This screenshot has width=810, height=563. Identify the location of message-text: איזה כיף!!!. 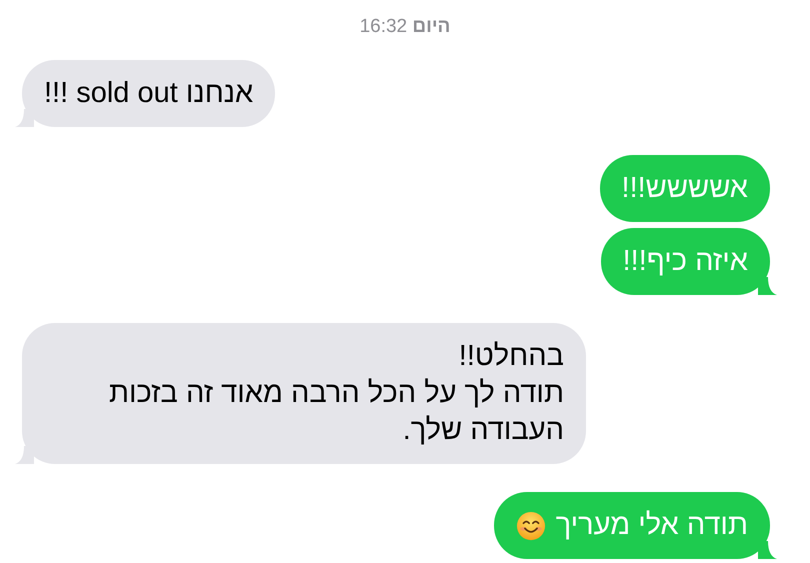
(685, 261).